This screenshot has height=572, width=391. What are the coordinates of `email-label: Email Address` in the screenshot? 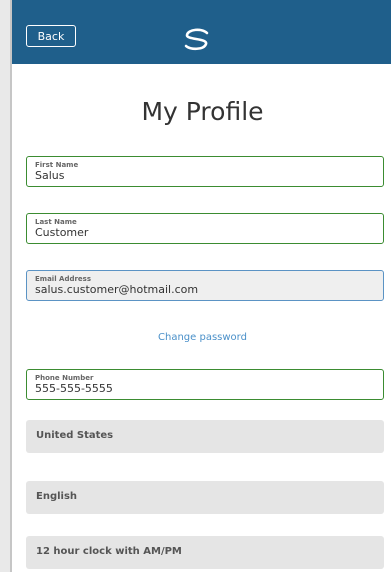 It's located at (63, 279).